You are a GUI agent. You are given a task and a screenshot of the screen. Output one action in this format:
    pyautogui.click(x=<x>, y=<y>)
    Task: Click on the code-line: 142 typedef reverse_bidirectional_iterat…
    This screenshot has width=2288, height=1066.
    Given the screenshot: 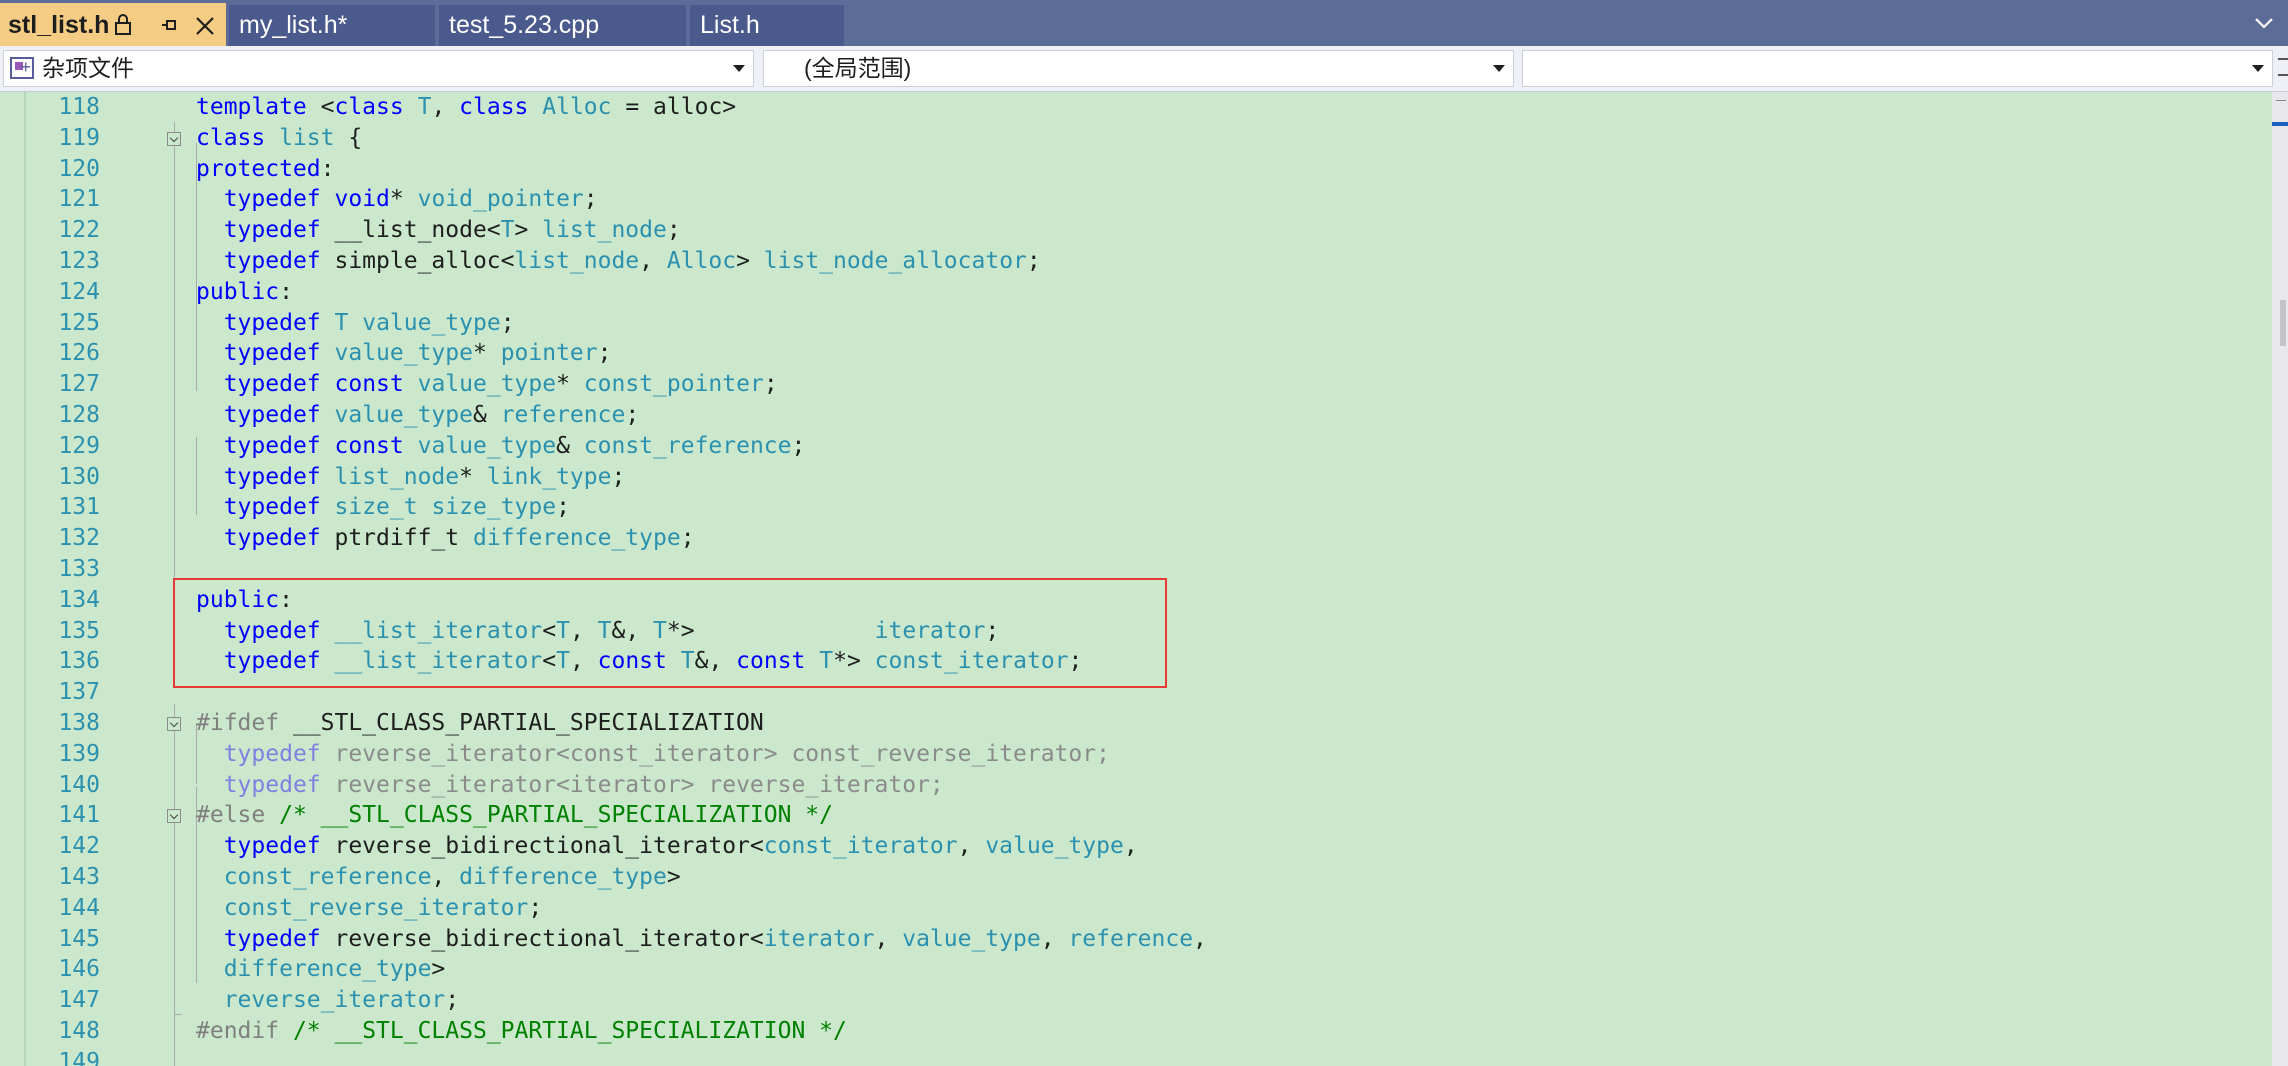 What is the action you would take?
    pyautogui.click(x=1135, y=846)
    